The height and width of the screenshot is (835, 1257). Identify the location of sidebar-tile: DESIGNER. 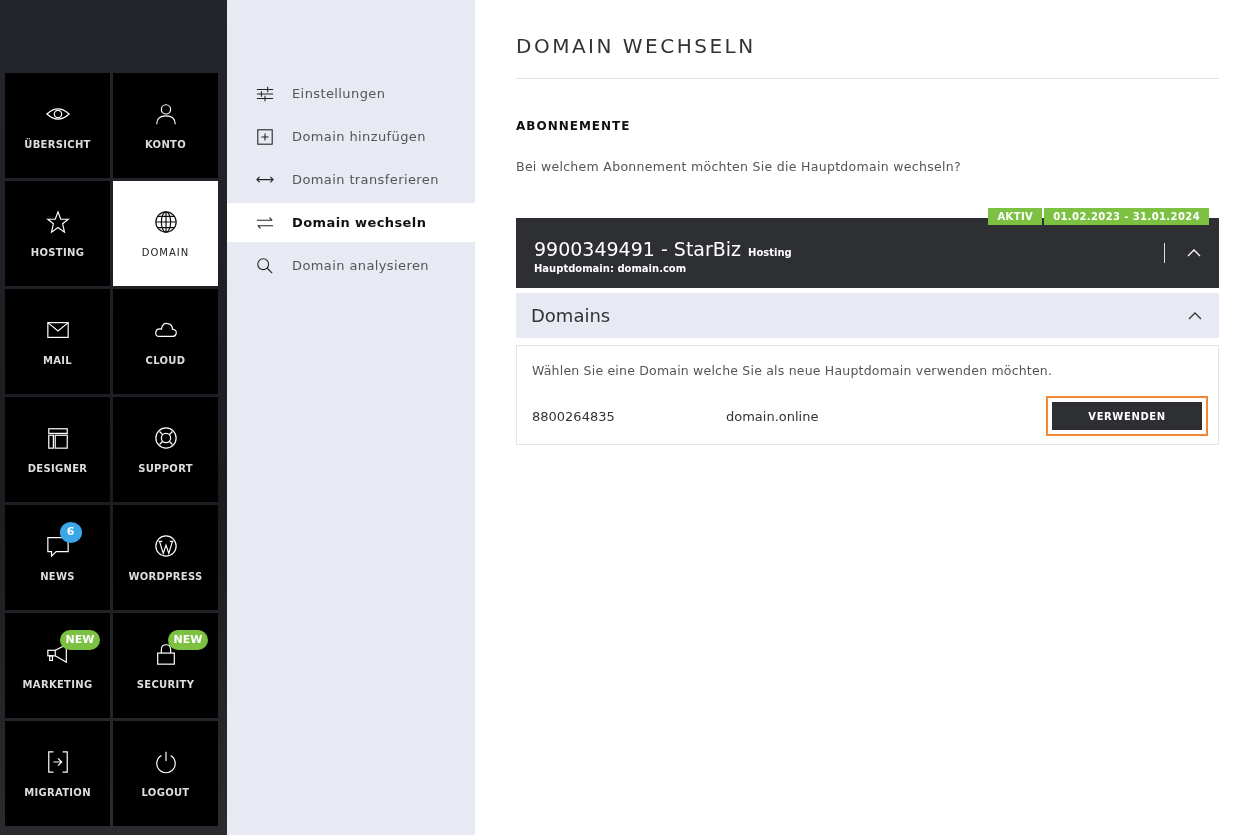
(57, 449).